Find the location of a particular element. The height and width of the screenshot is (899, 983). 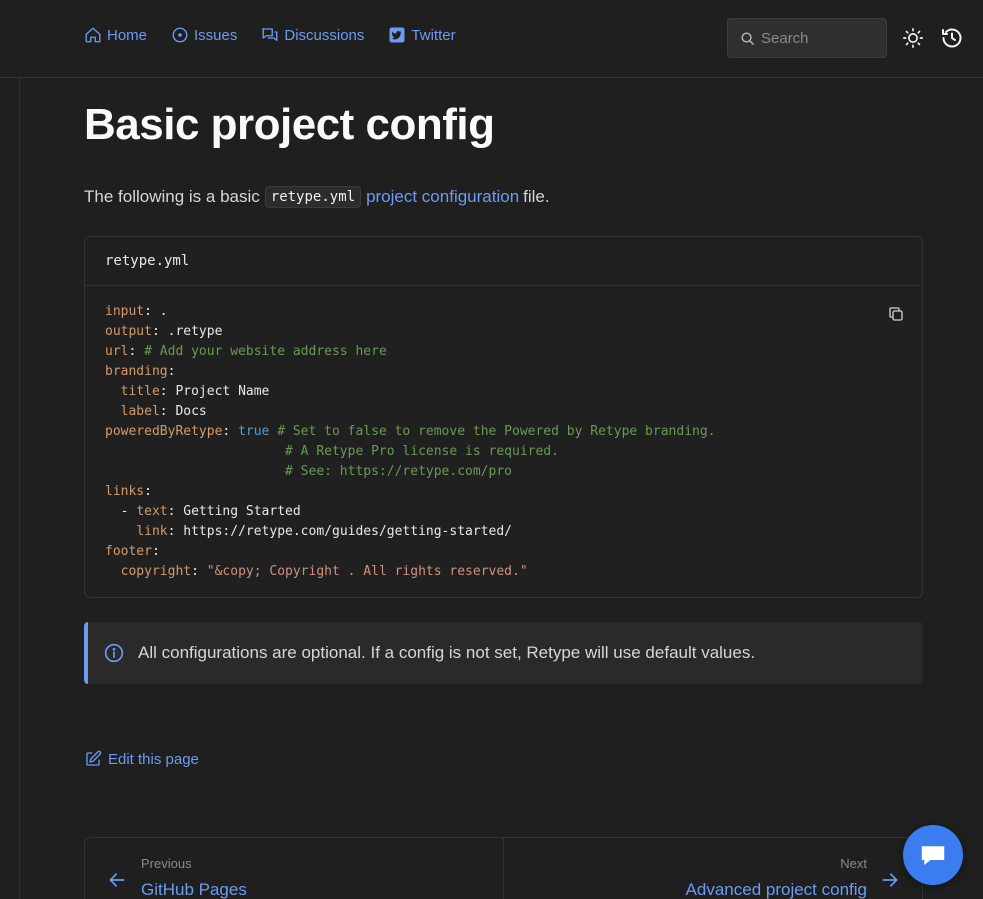

arrow-left-icon is located at coordinates (117, 880).